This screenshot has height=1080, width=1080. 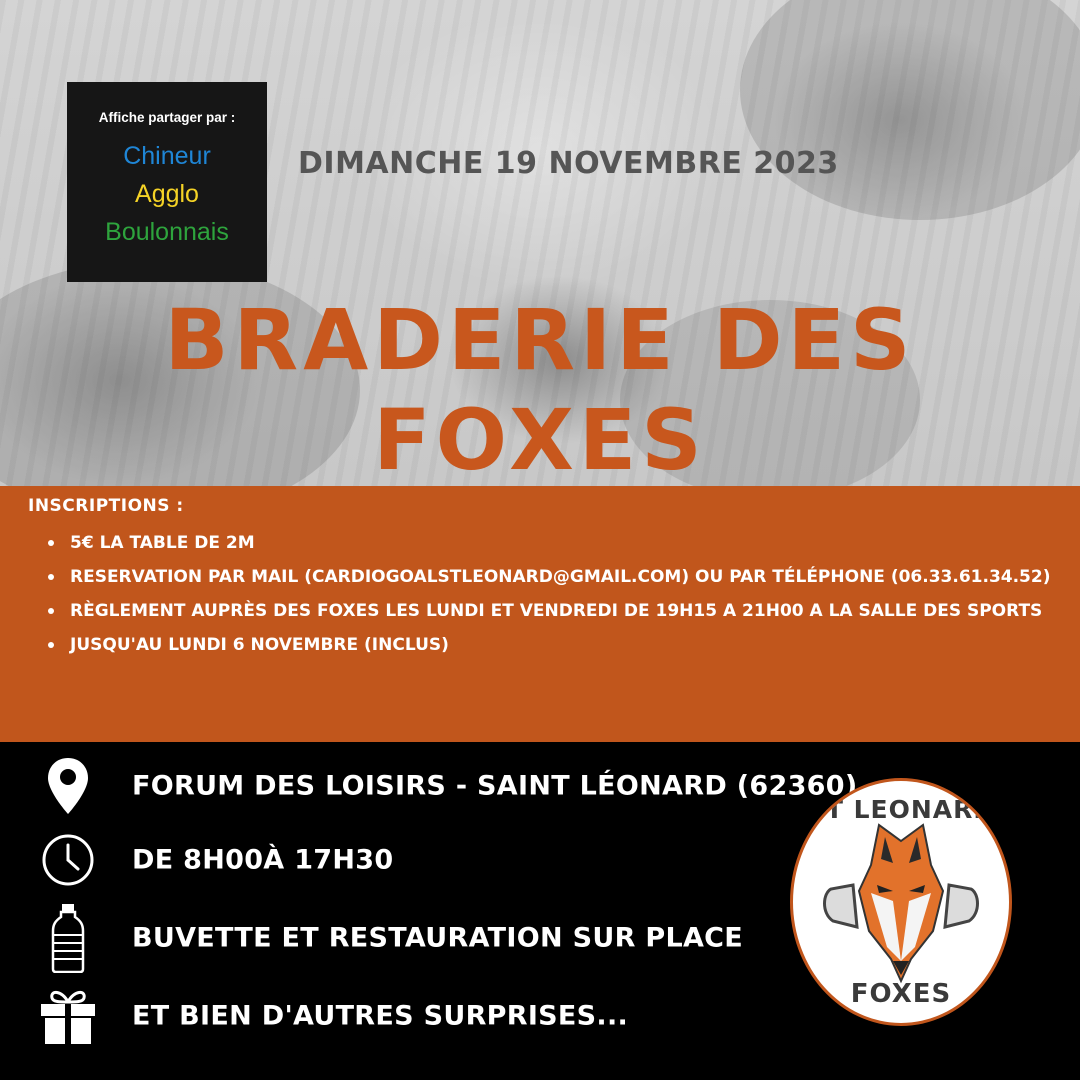 What do you see at coordinates (540, 390) in the screenshot?
I see `event-title: BRADERIE DES FOXES` at bounding box center [540, 390].